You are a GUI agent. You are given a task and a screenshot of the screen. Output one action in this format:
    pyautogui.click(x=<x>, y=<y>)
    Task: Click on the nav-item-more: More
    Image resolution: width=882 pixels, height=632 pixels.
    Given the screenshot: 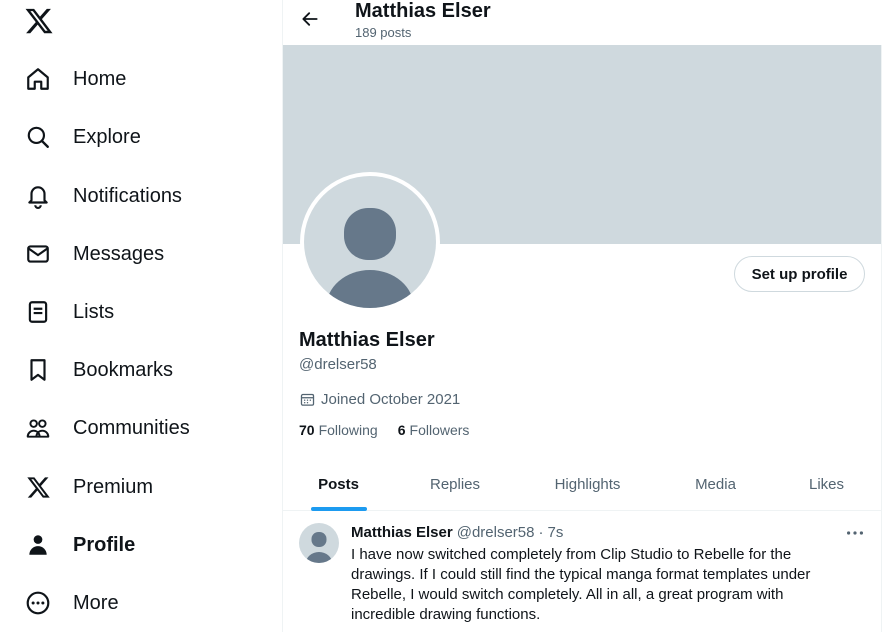 What is the action you would take?
    pyautogui.click(x=71, y=603)
    